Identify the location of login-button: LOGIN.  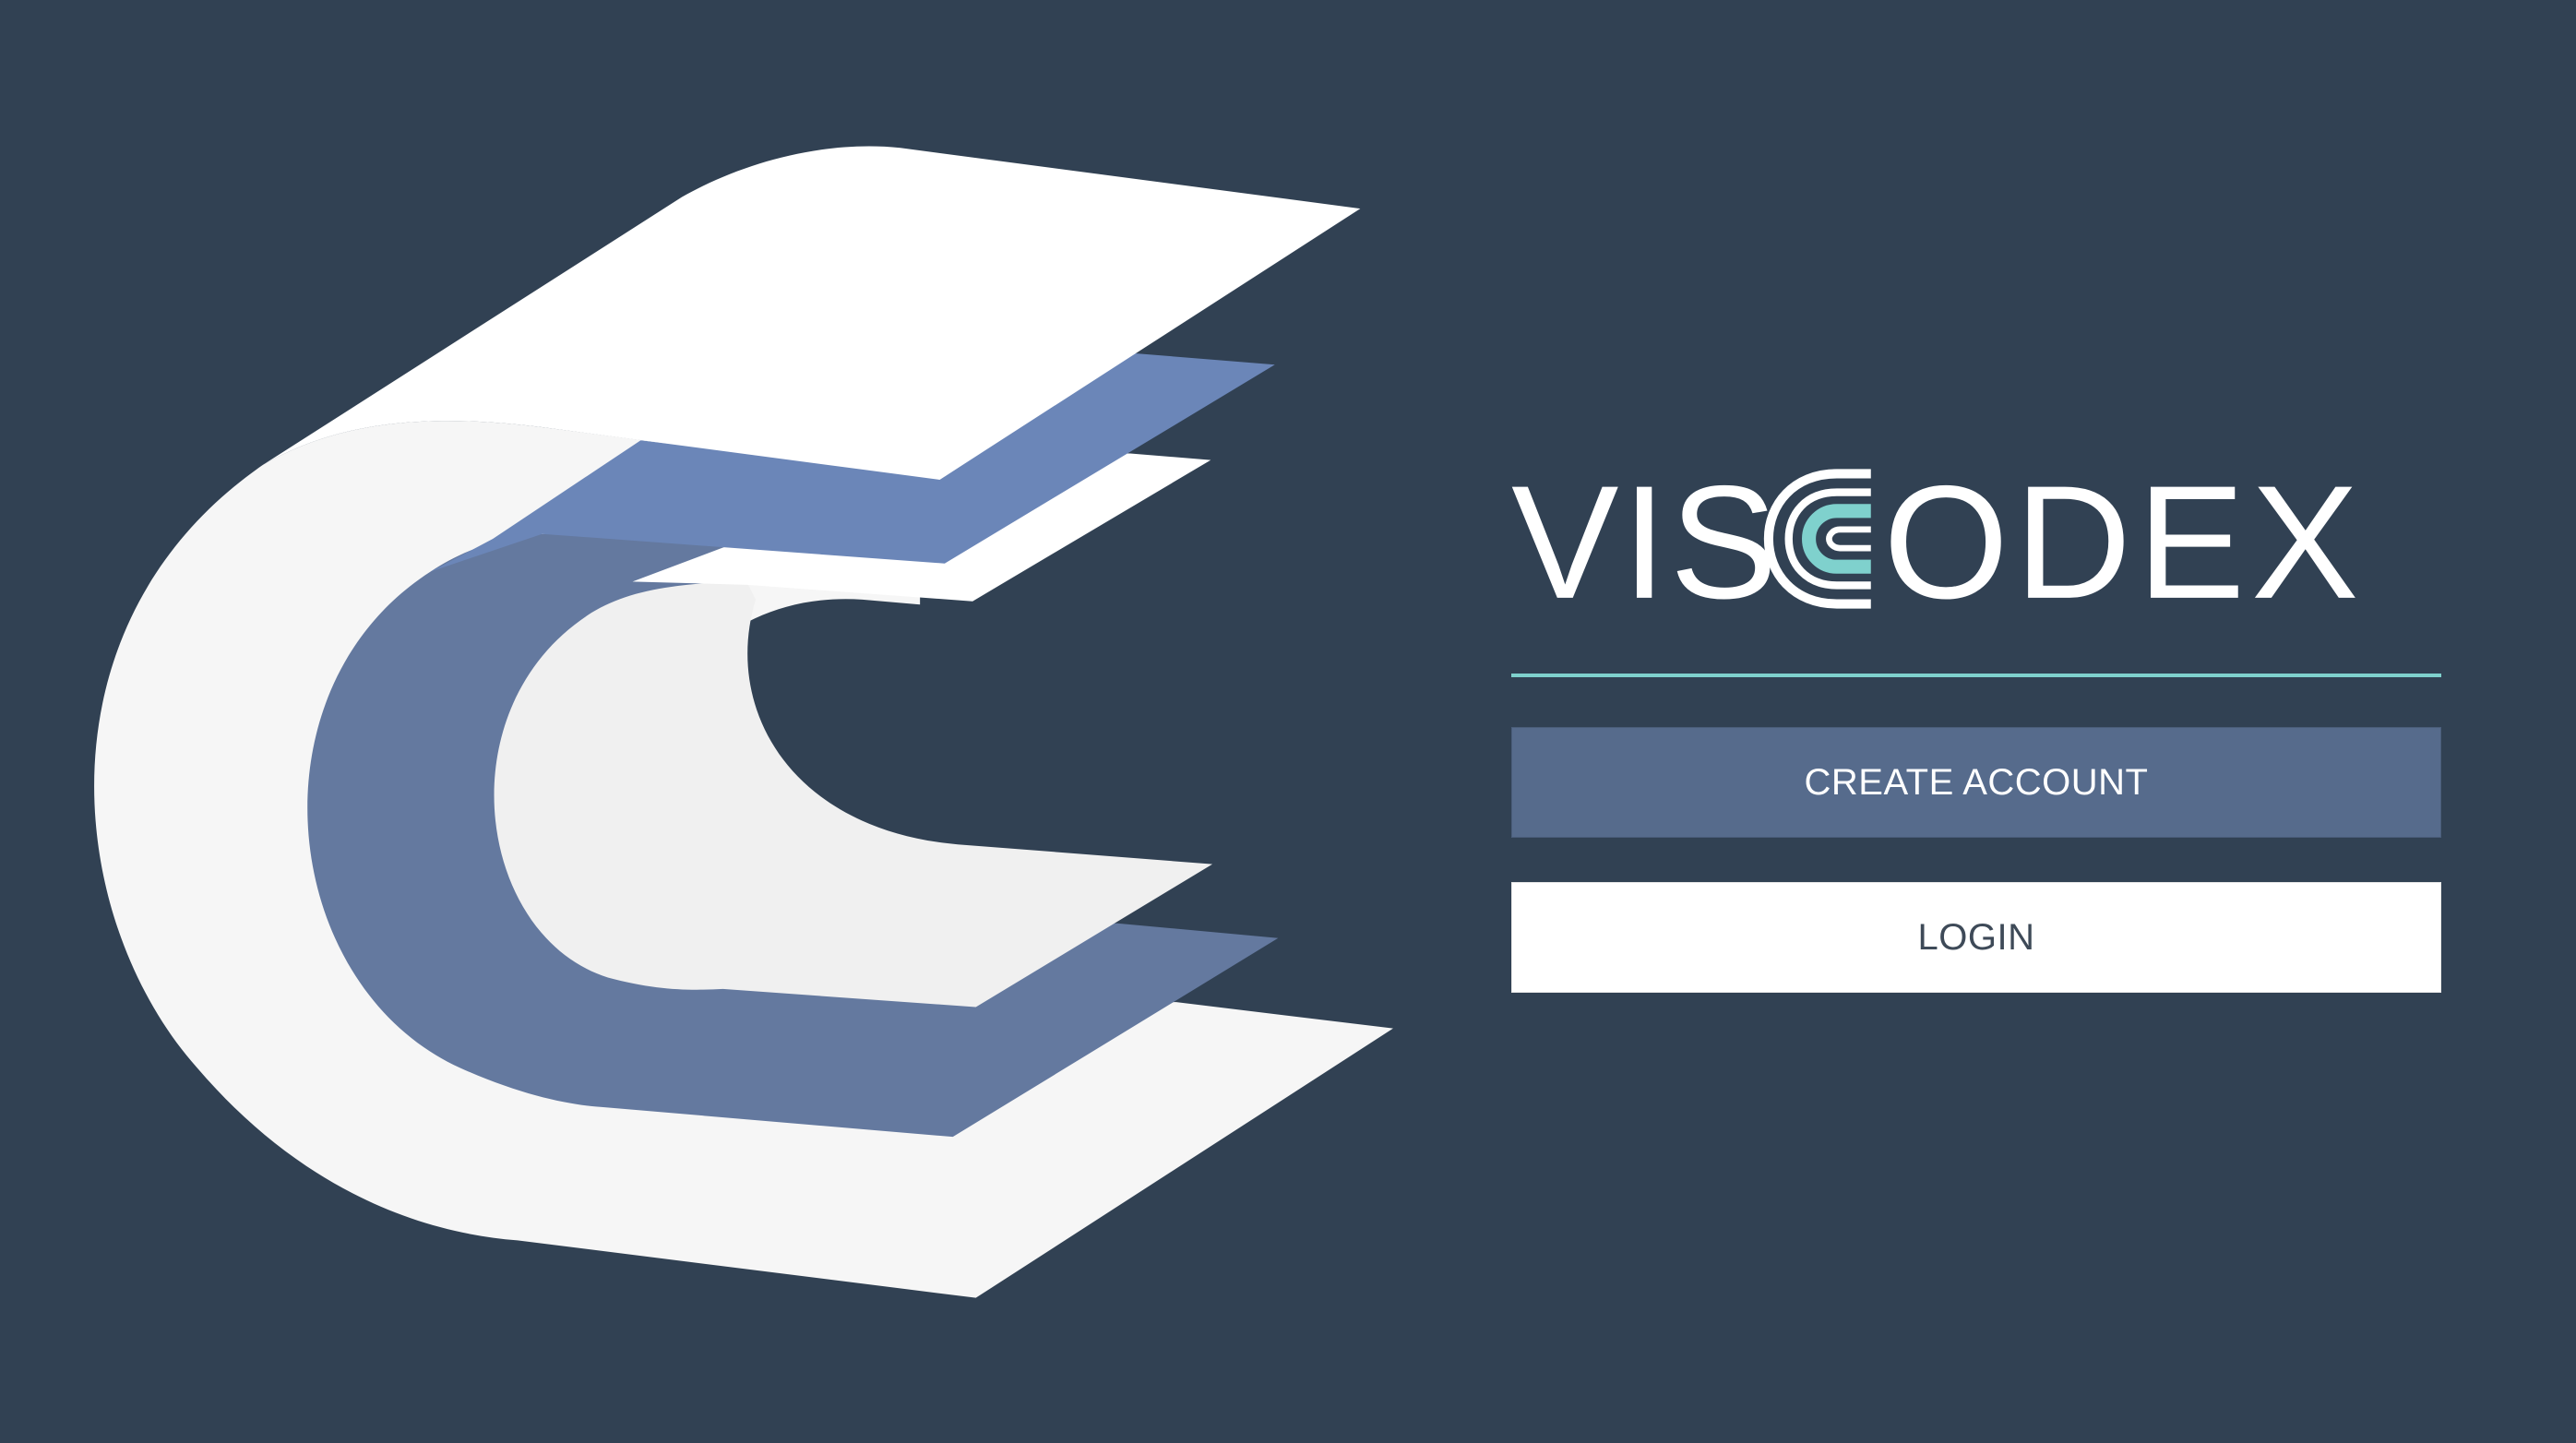
(1976, 937).